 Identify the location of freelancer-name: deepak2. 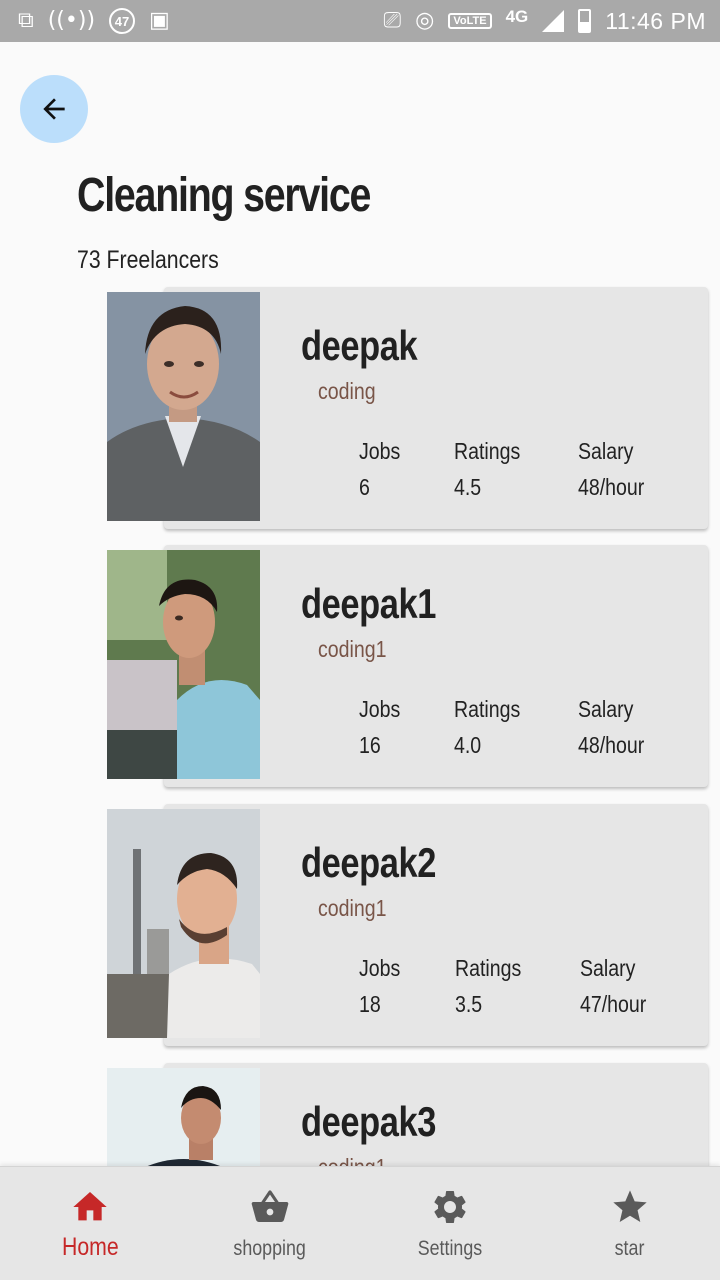
(368, 862).